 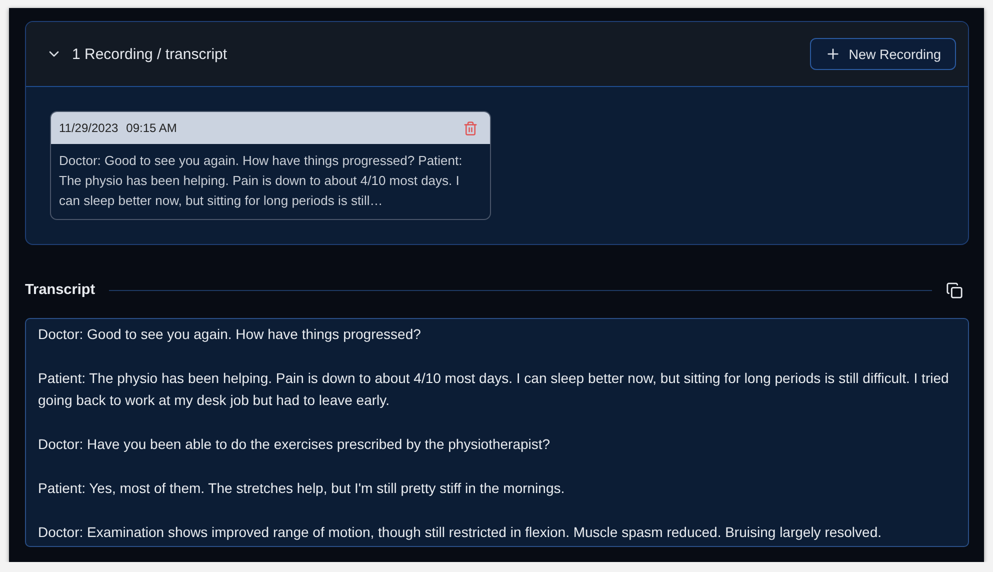 What do you see at coordinates (832, 54) in the screenshot?
I see `plus-icon` at bounding box center [832, 54].